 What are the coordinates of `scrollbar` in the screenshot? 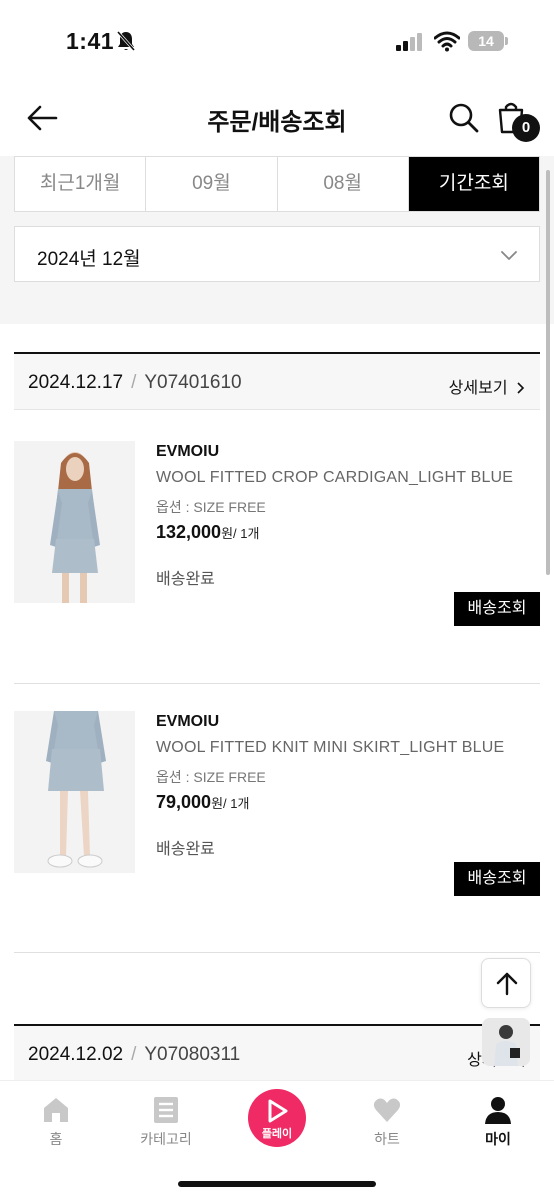 It's located at (548, 372).